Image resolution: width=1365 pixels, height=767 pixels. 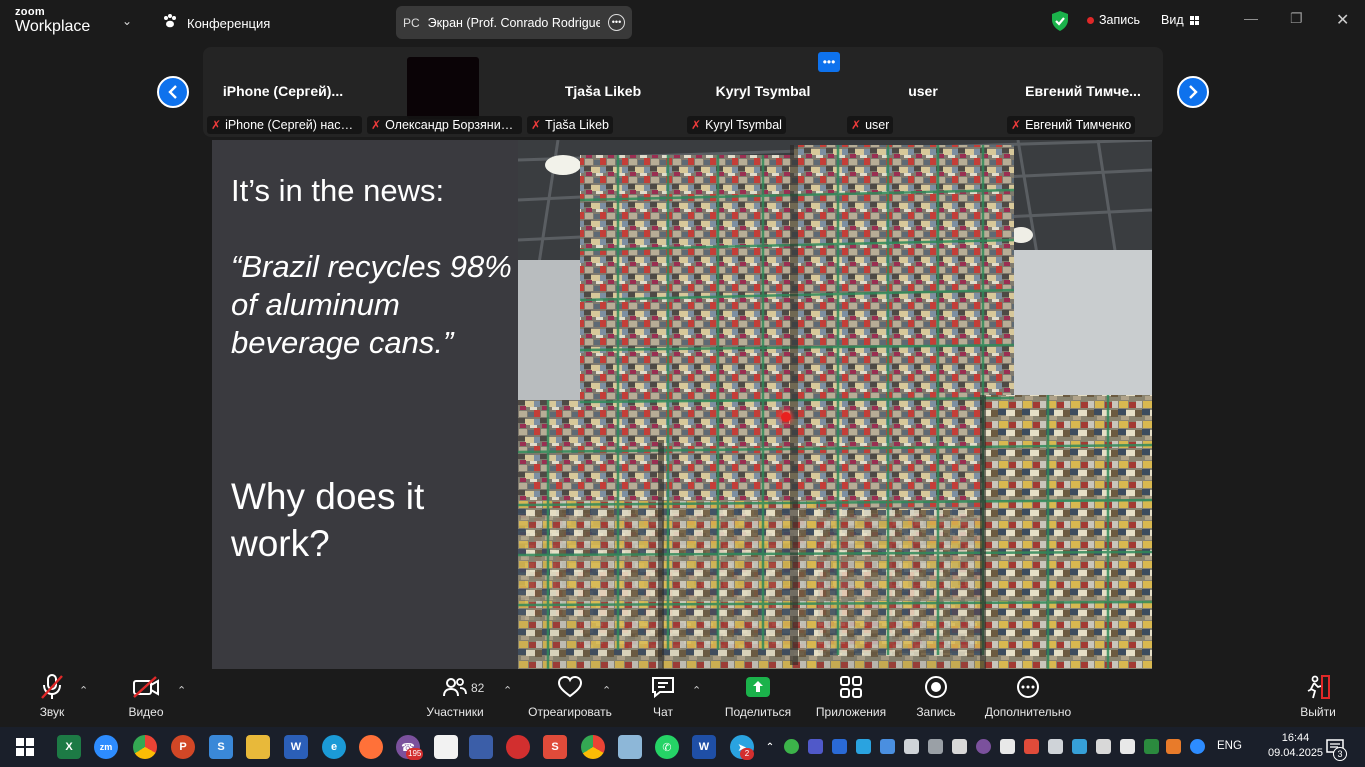 I want to click on zoom-app-icon: zm, so click(x=106, y=747).